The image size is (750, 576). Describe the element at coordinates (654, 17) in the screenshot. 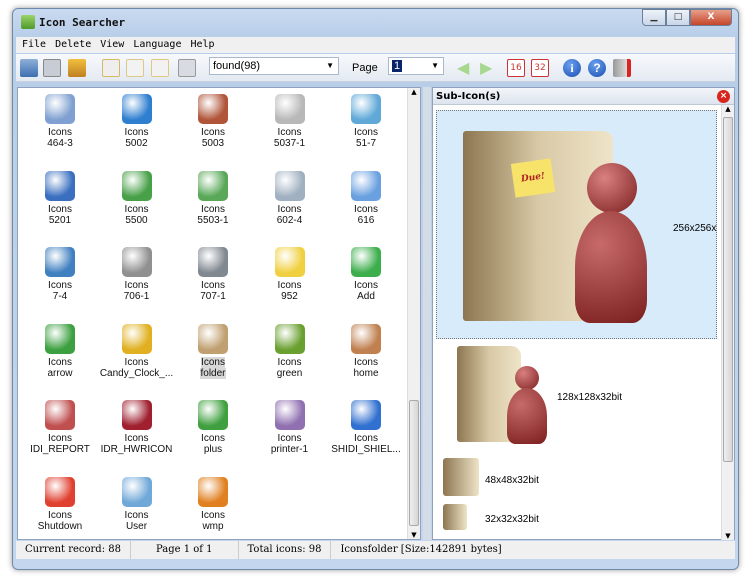

I see `minimize-button: ▁` at that location.